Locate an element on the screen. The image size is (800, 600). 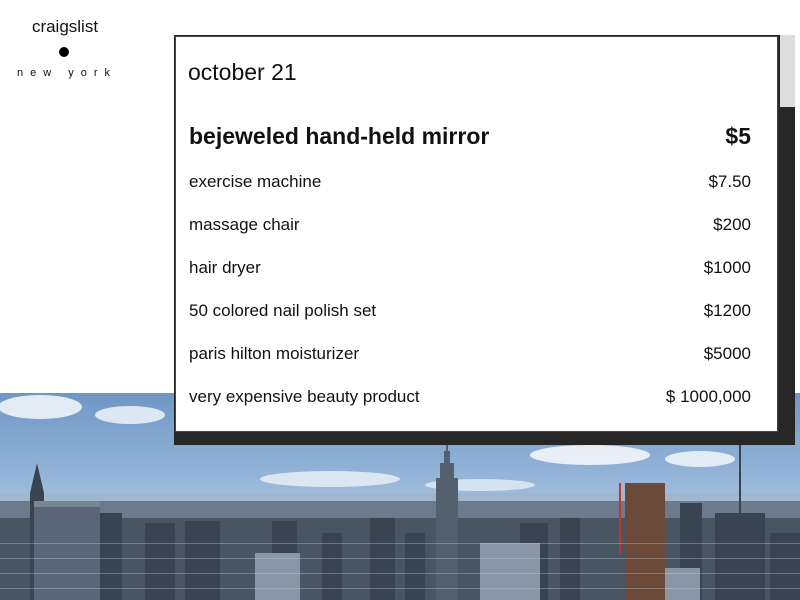
listing-row: 50 colored nail polish set $1200 is located at coordinates (470, 311).